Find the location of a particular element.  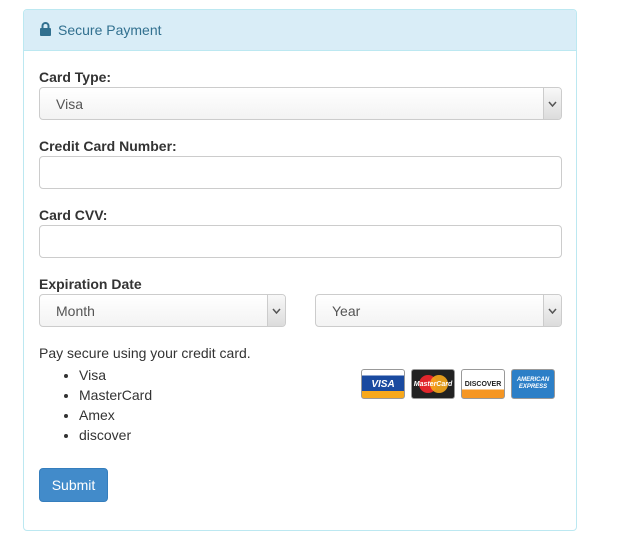

list-item: Visa is located at coordinates (165, 375).